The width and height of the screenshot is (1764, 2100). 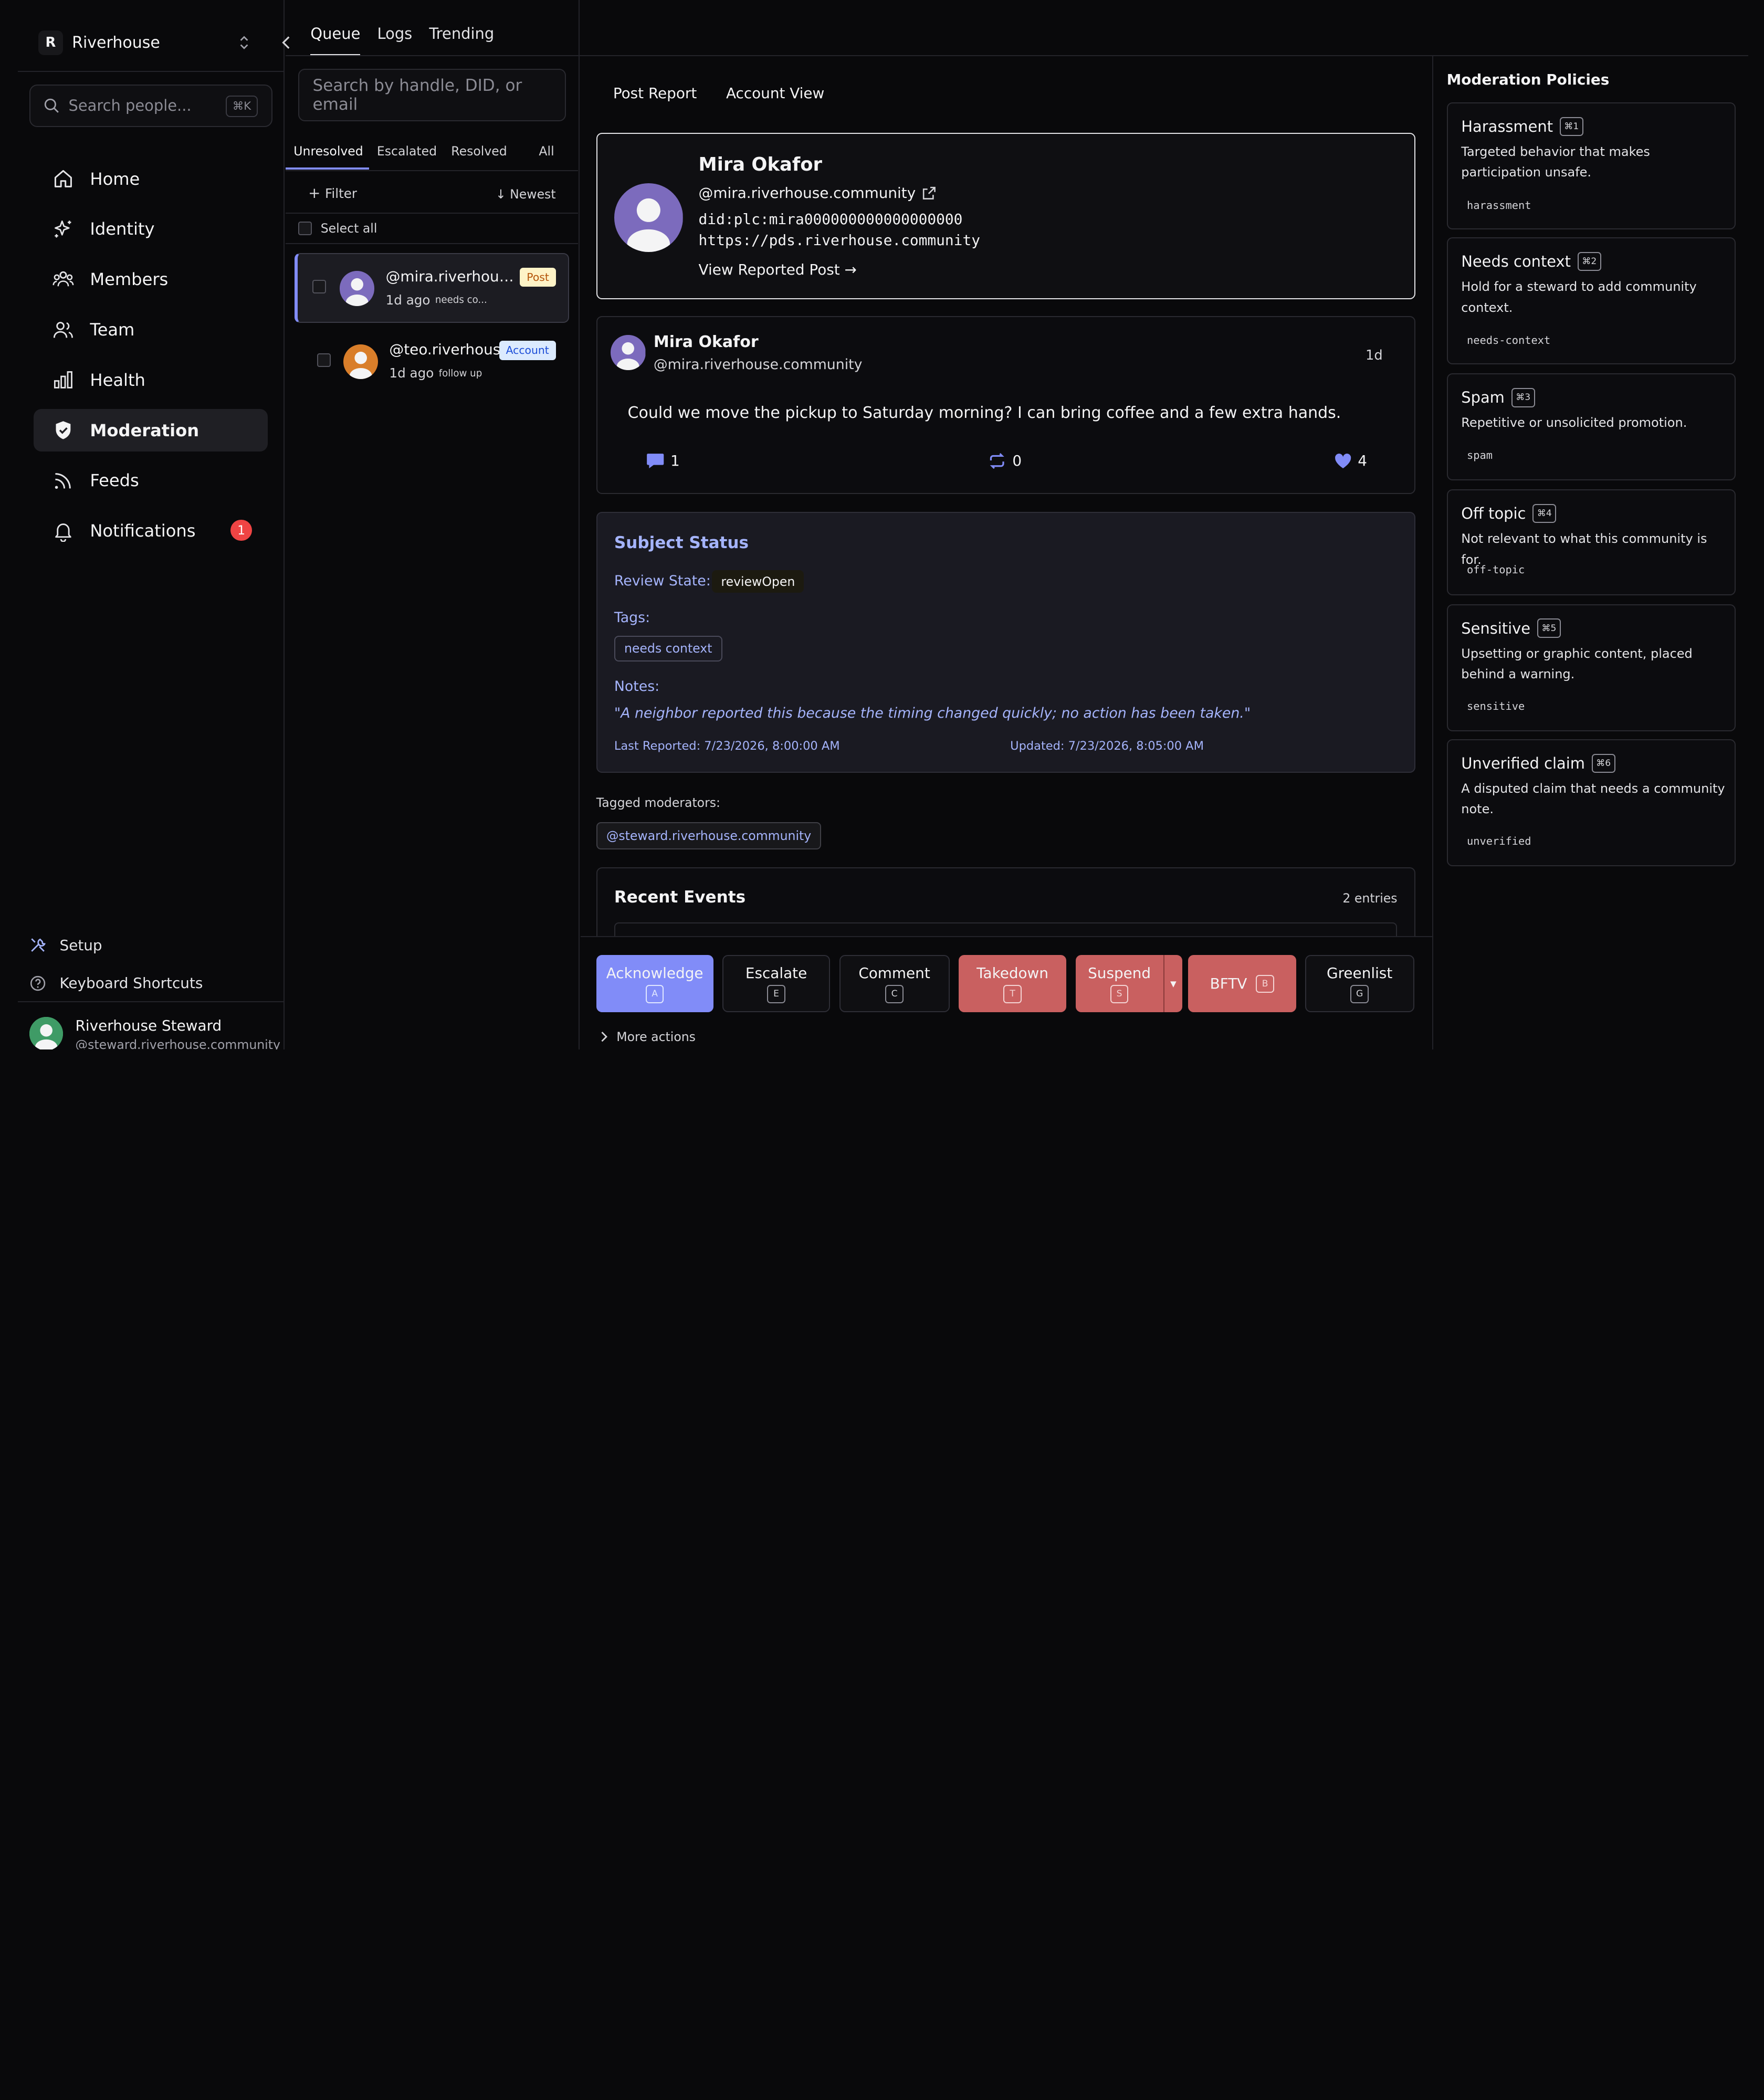 I want to click on search-people-input: Search people... ⌘K, so click(x=150, y=106).